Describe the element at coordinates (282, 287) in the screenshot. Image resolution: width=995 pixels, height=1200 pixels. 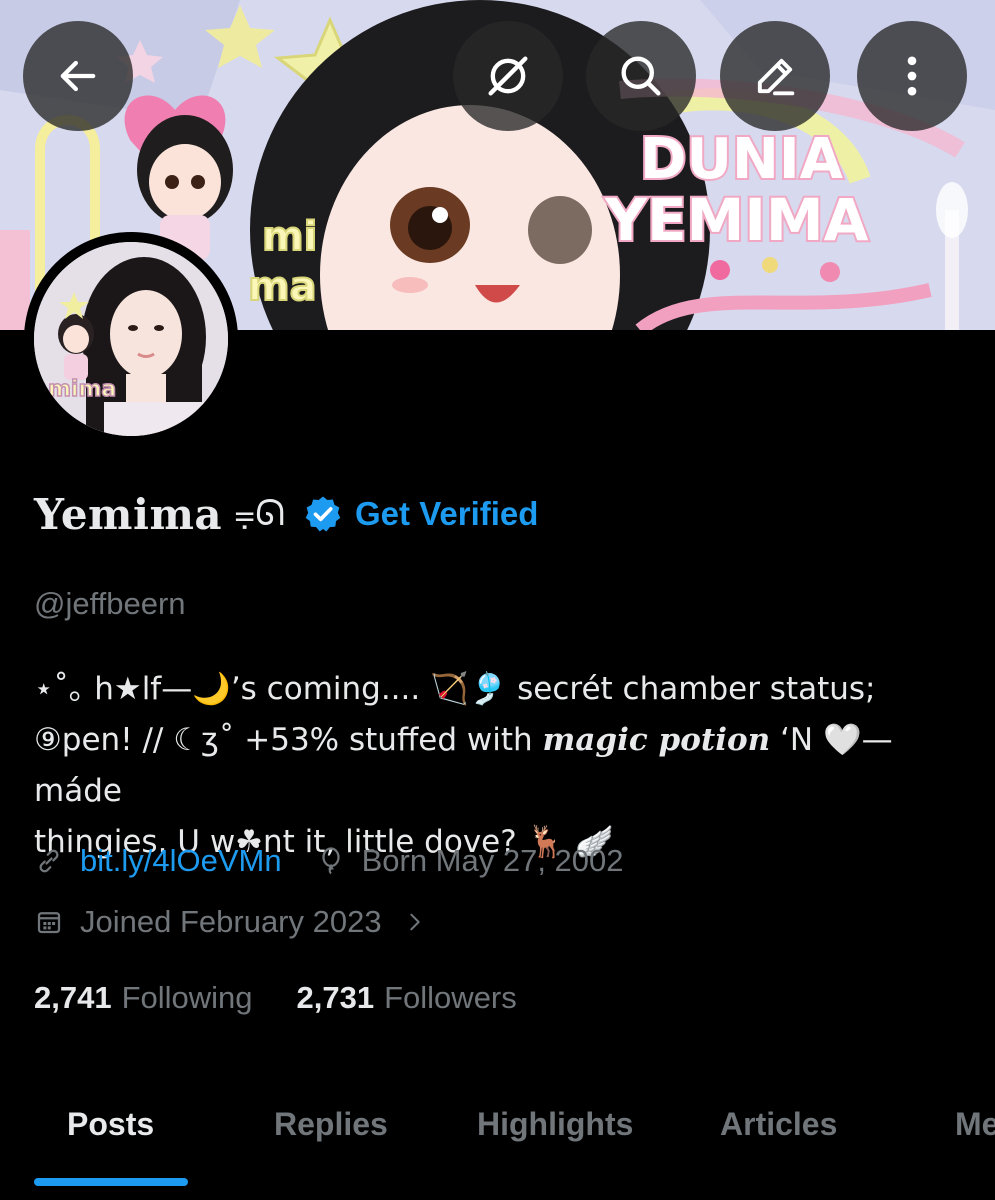
I see `banner-side-text-2: ma` at that location.